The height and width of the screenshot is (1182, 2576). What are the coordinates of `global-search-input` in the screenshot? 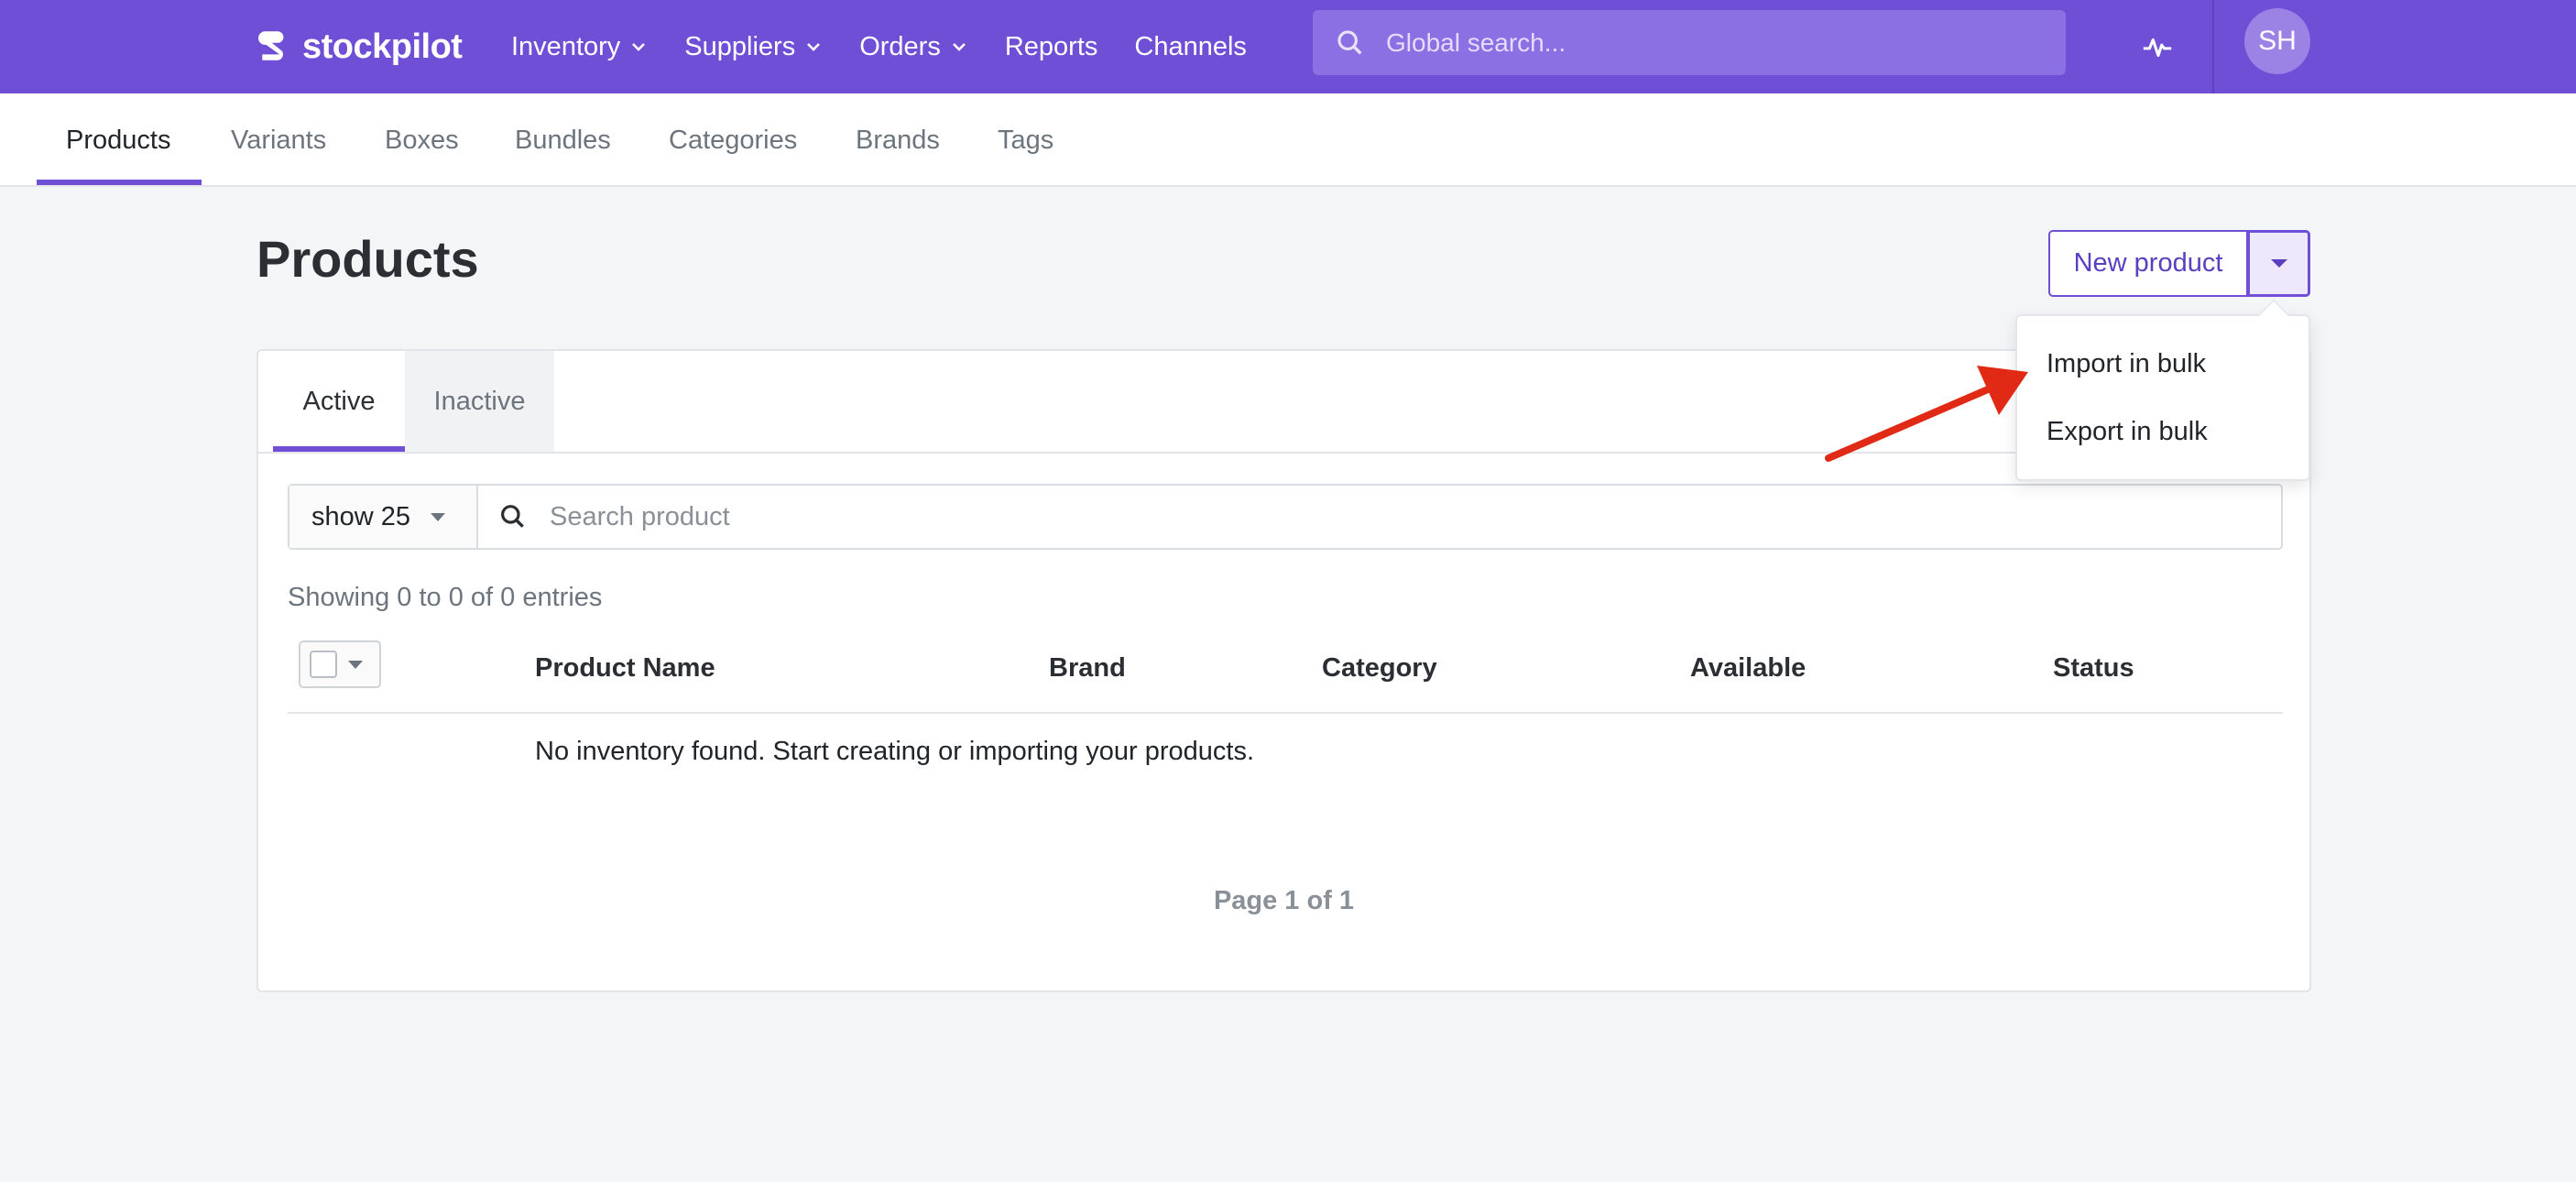 It's located at (1726, 42).